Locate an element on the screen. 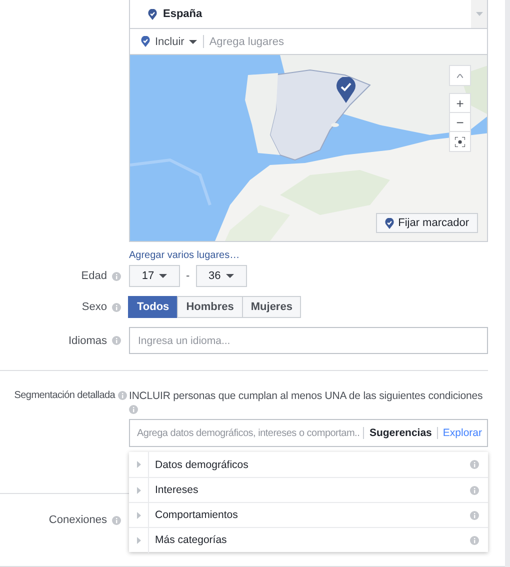 The image size is (510, 567). recenter-icon is located at coordinates (460, 141).